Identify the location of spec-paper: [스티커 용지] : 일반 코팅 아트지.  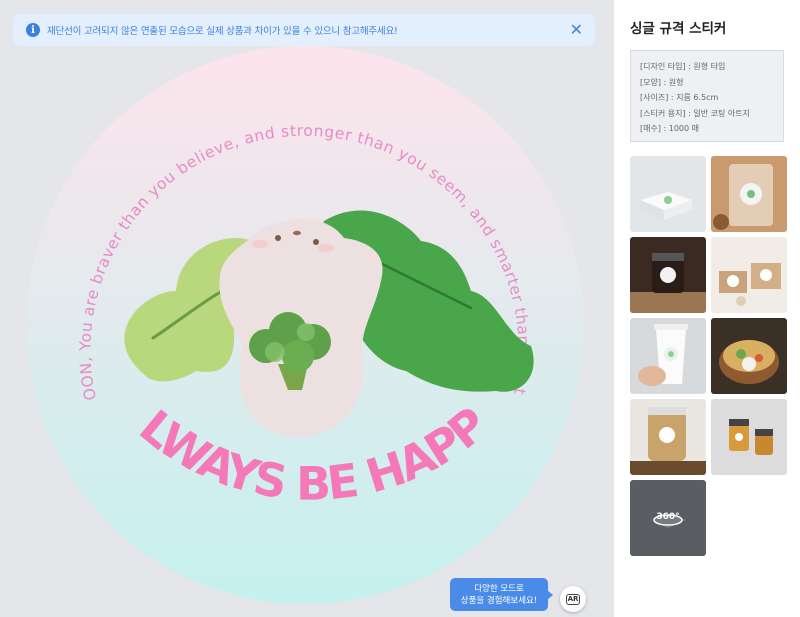
(695, 113).